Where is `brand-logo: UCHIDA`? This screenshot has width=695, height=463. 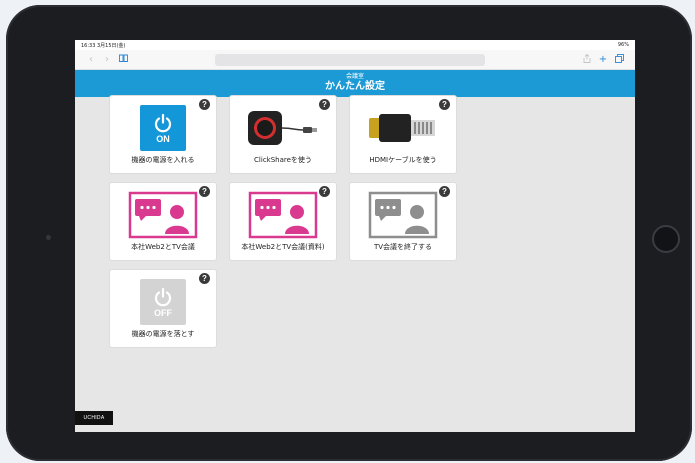 brand-logo: UCHIDA is located at coordinates (94, 418).